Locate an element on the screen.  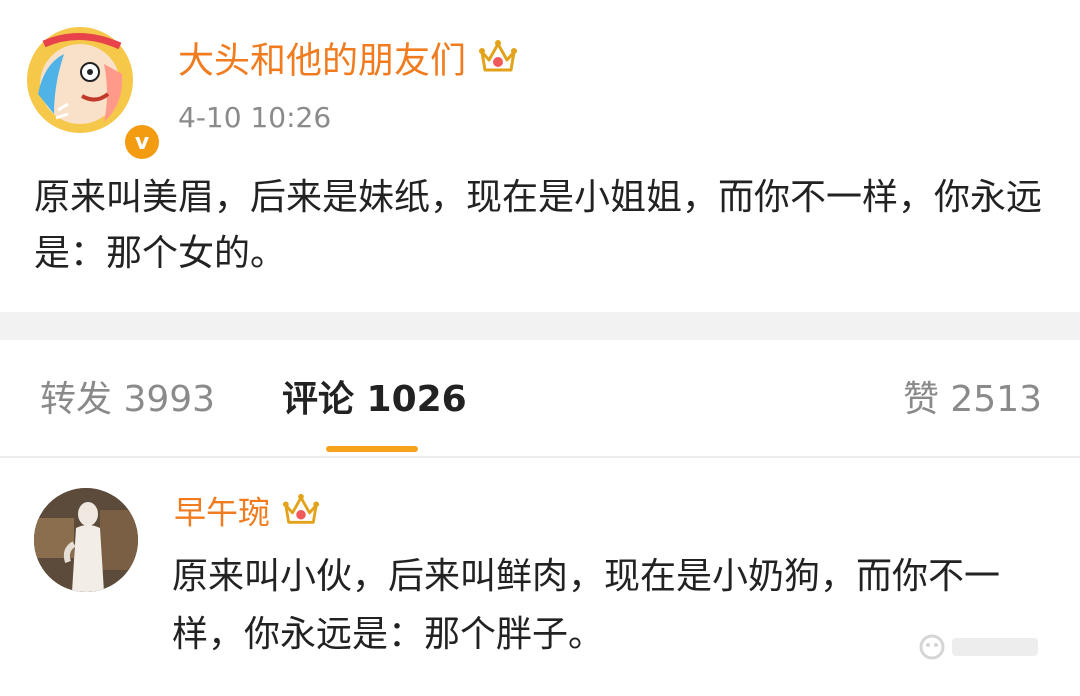
commenter-name-label: 早午琬 is located at coordinates (222, 512).